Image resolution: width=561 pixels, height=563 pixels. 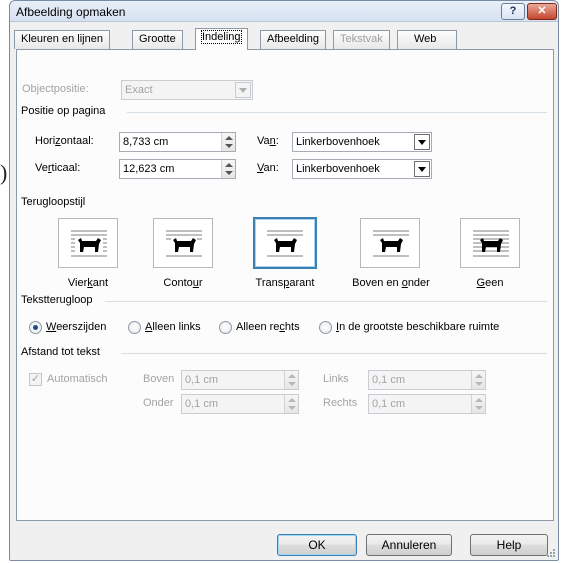 What do you see at coordinates (336, 379) in the screenshot?
I see `links-label: Links` at bounding box center [336, 379].